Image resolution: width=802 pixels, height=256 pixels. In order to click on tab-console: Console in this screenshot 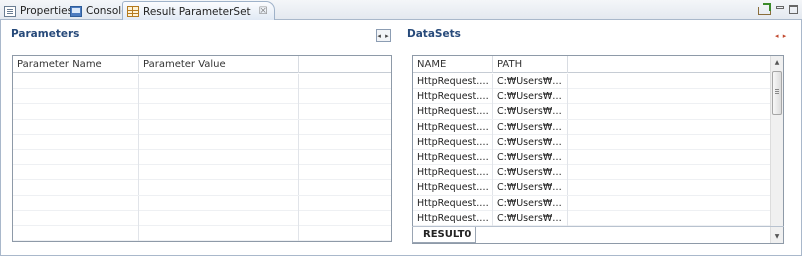, I will do `click(99, 11)`.